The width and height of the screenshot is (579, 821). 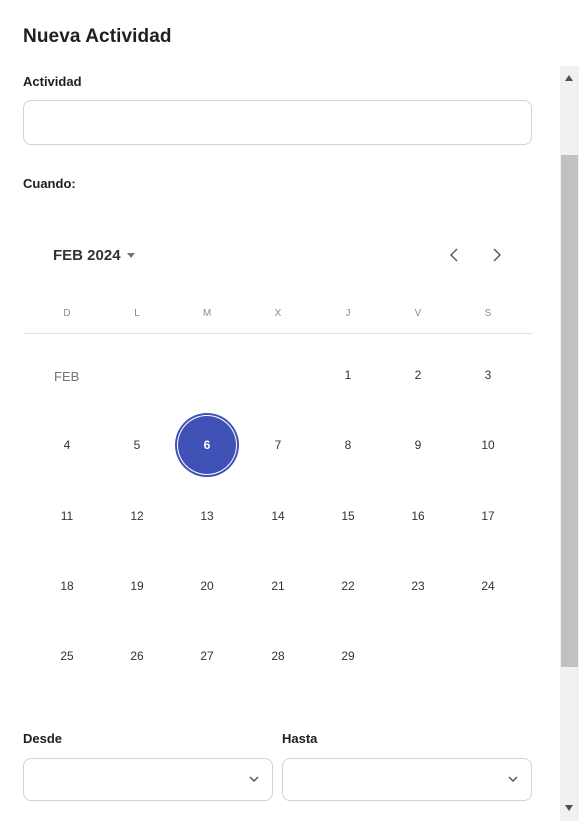 I want to click on calendar-day-number: 10, so click(x=488, y=445).